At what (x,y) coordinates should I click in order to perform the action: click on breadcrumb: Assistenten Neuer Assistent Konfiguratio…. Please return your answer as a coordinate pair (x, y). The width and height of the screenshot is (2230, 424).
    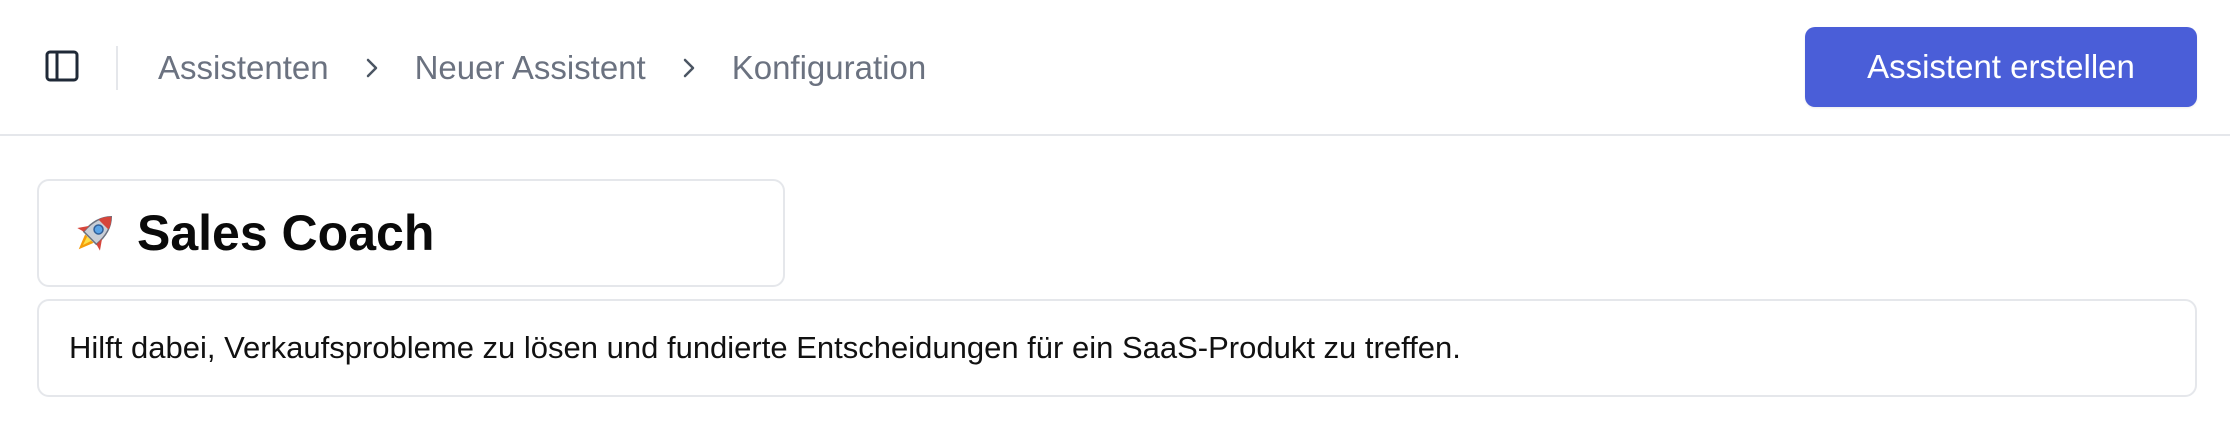
    Looking at the image, I should click on (542, 68).